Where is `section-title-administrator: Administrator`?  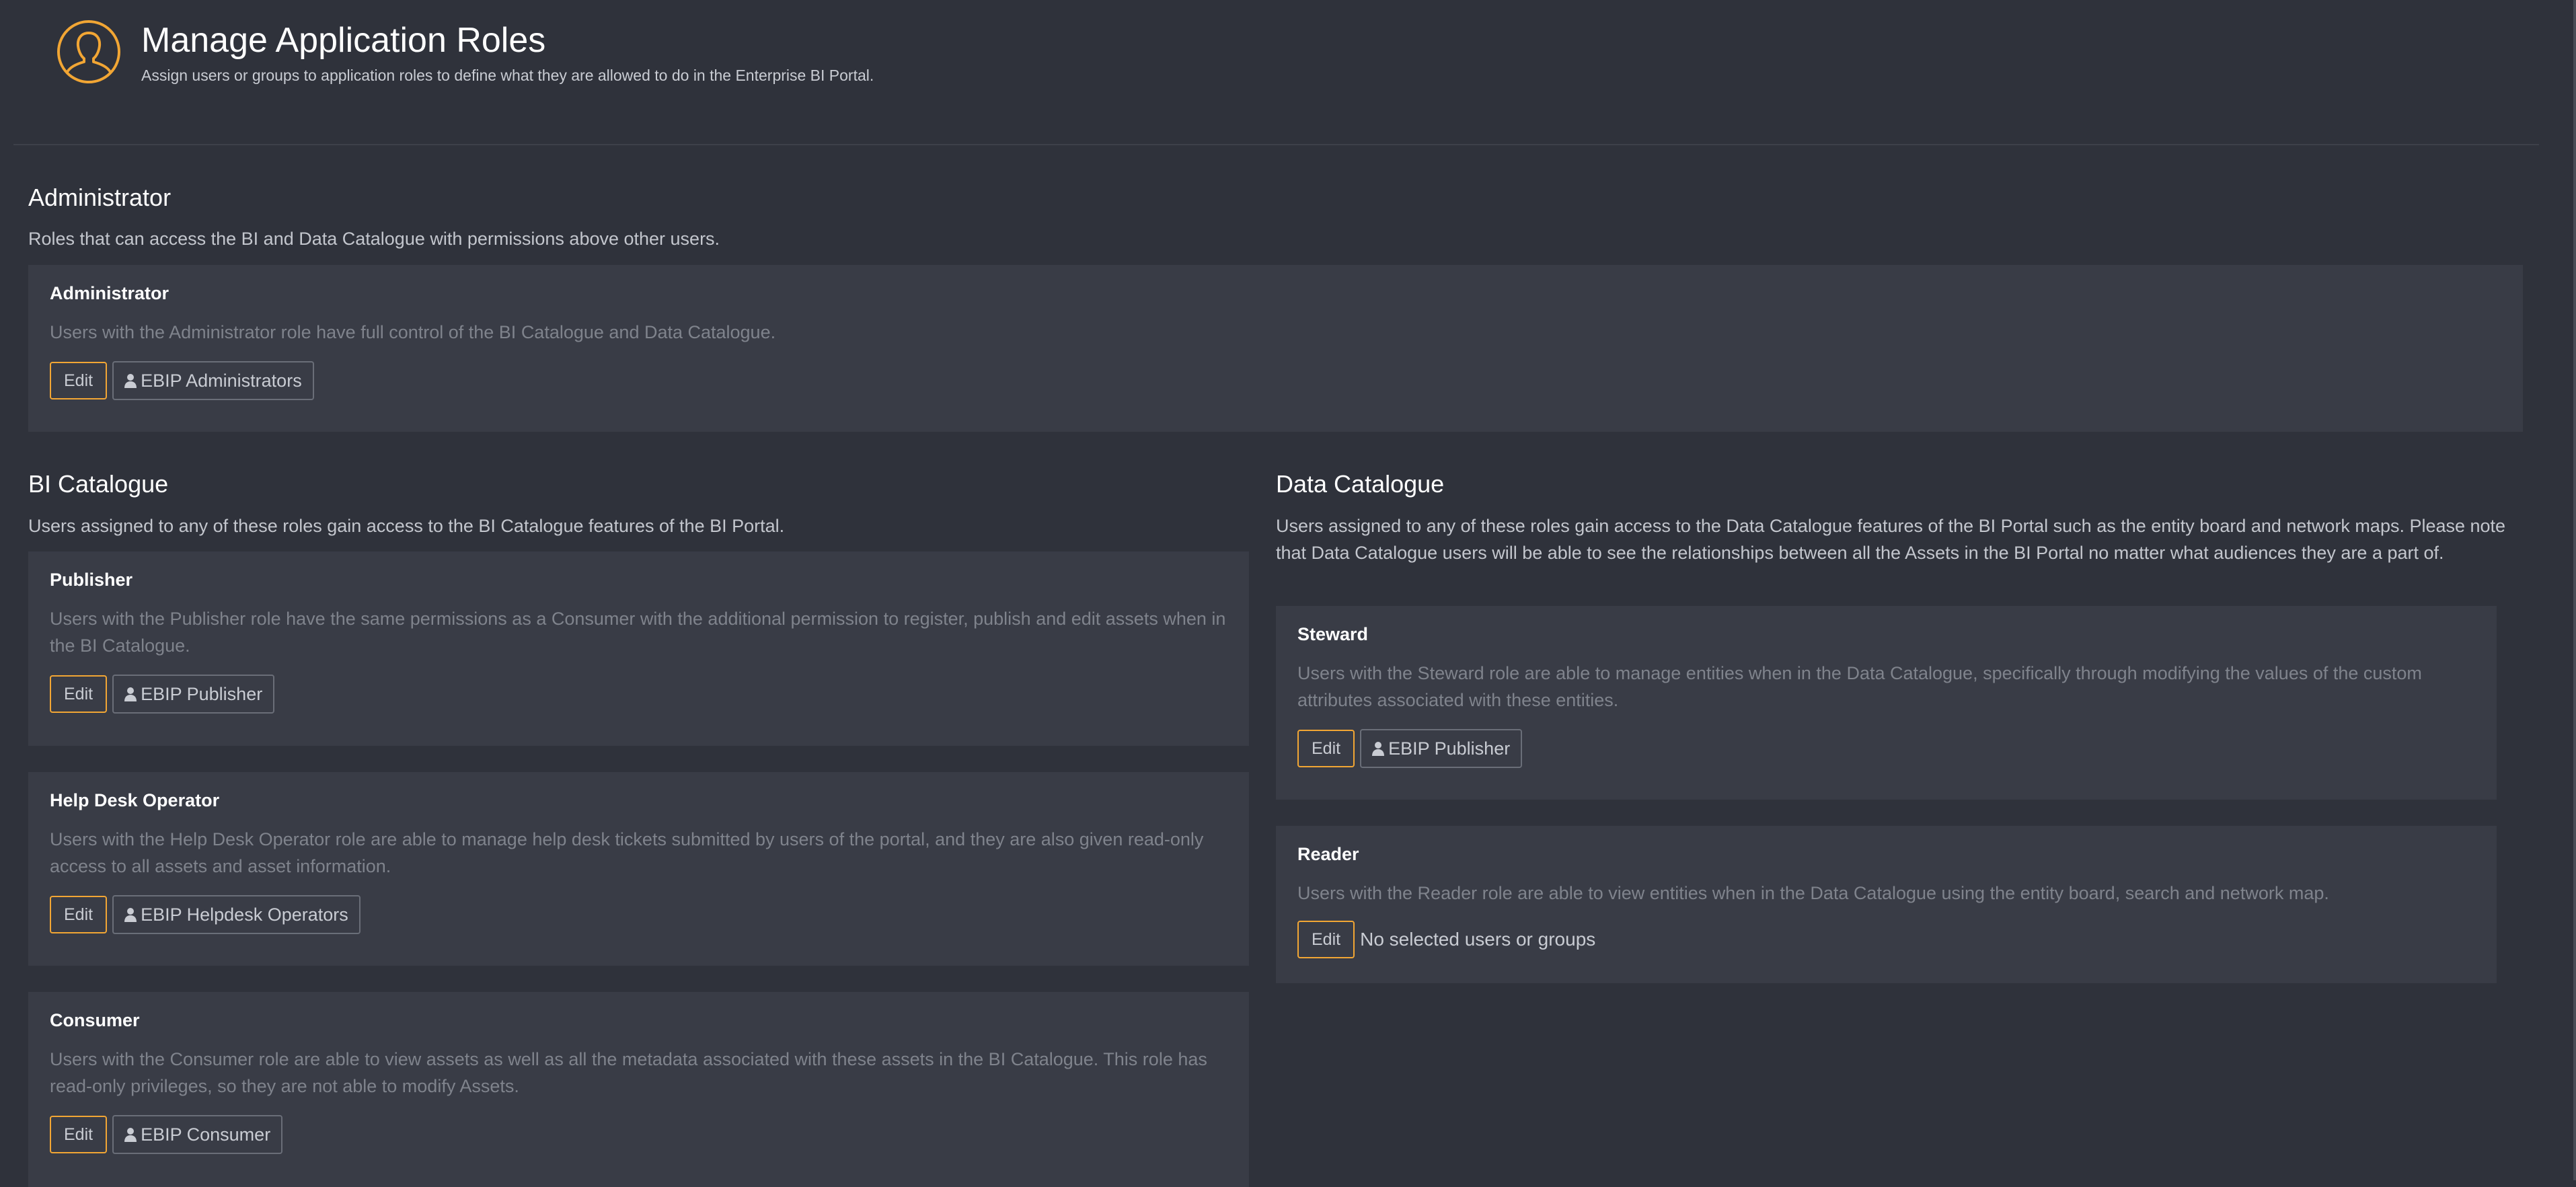
section-title-administrator: Administrator is located at coordinates (100, 197).